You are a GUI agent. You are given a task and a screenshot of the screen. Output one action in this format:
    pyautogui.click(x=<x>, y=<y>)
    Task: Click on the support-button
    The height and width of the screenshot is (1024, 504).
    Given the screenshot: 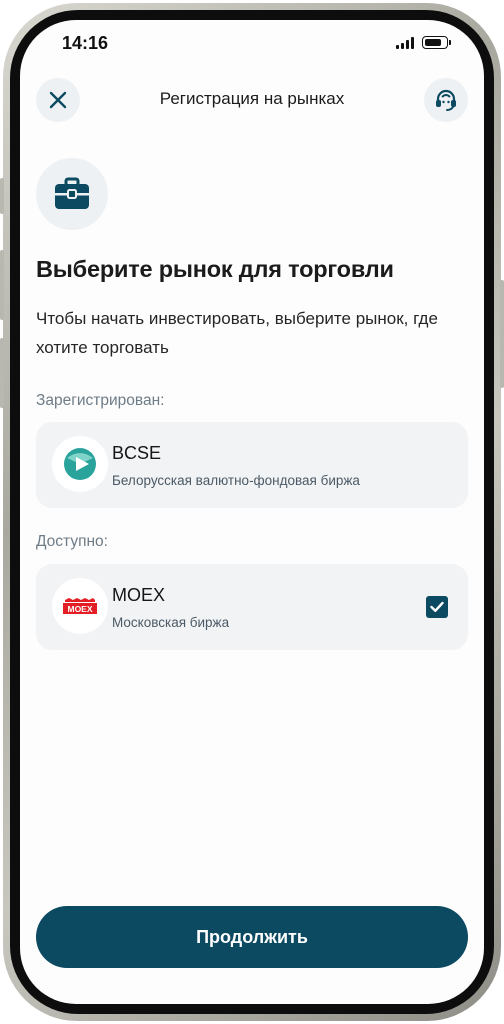 What is the action you would take?
    pyautogui.click(x=446, y=100)
    